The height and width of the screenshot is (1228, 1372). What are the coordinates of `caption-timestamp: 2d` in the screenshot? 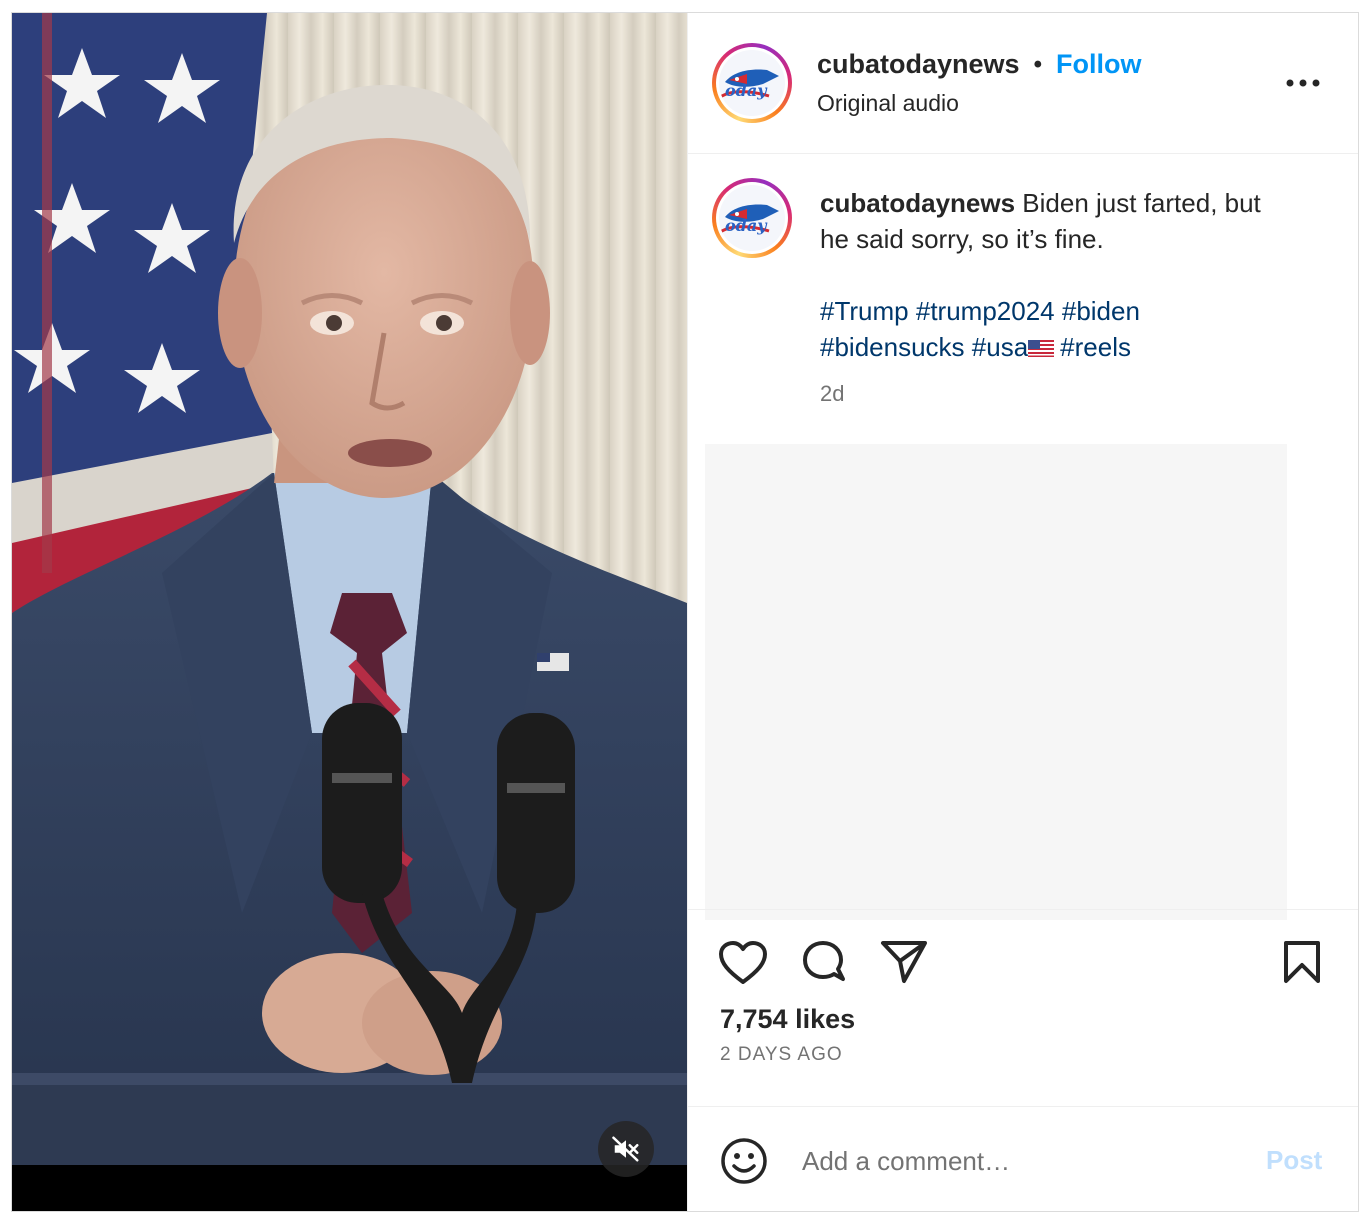 It's located at (832, 394).